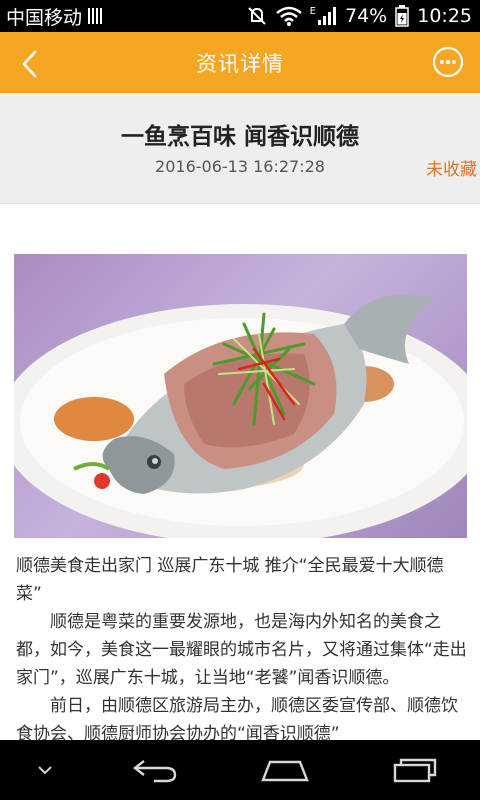  I want to click on network-type: E, so click(312, 11).